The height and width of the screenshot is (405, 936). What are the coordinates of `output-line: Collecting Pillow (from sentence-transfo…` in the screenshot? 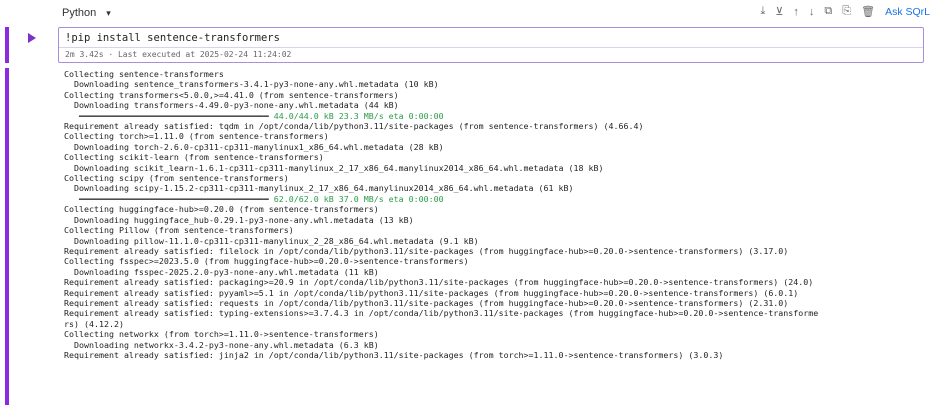 It's located at (179, 230).